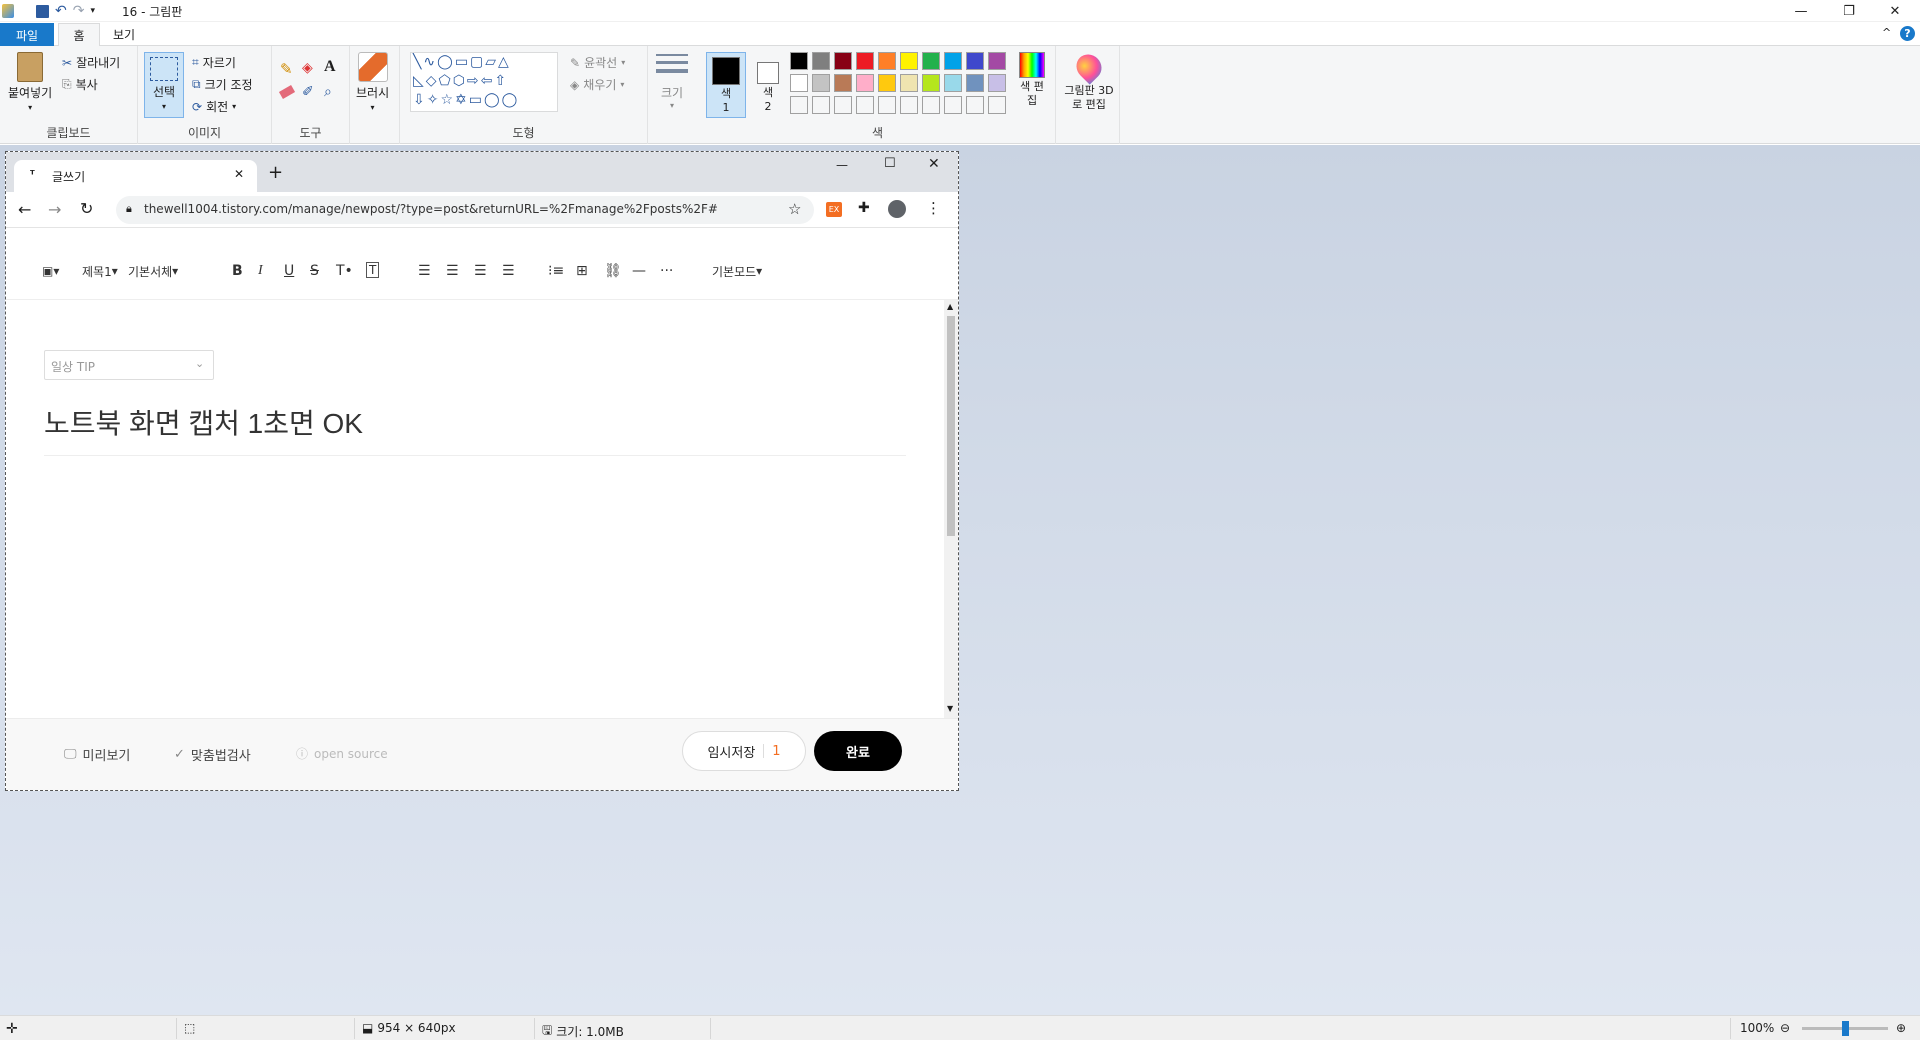 This screenshot has height=1040, width=1920. I want to click on zoom-slider-thumb, so click(1845, 1028).